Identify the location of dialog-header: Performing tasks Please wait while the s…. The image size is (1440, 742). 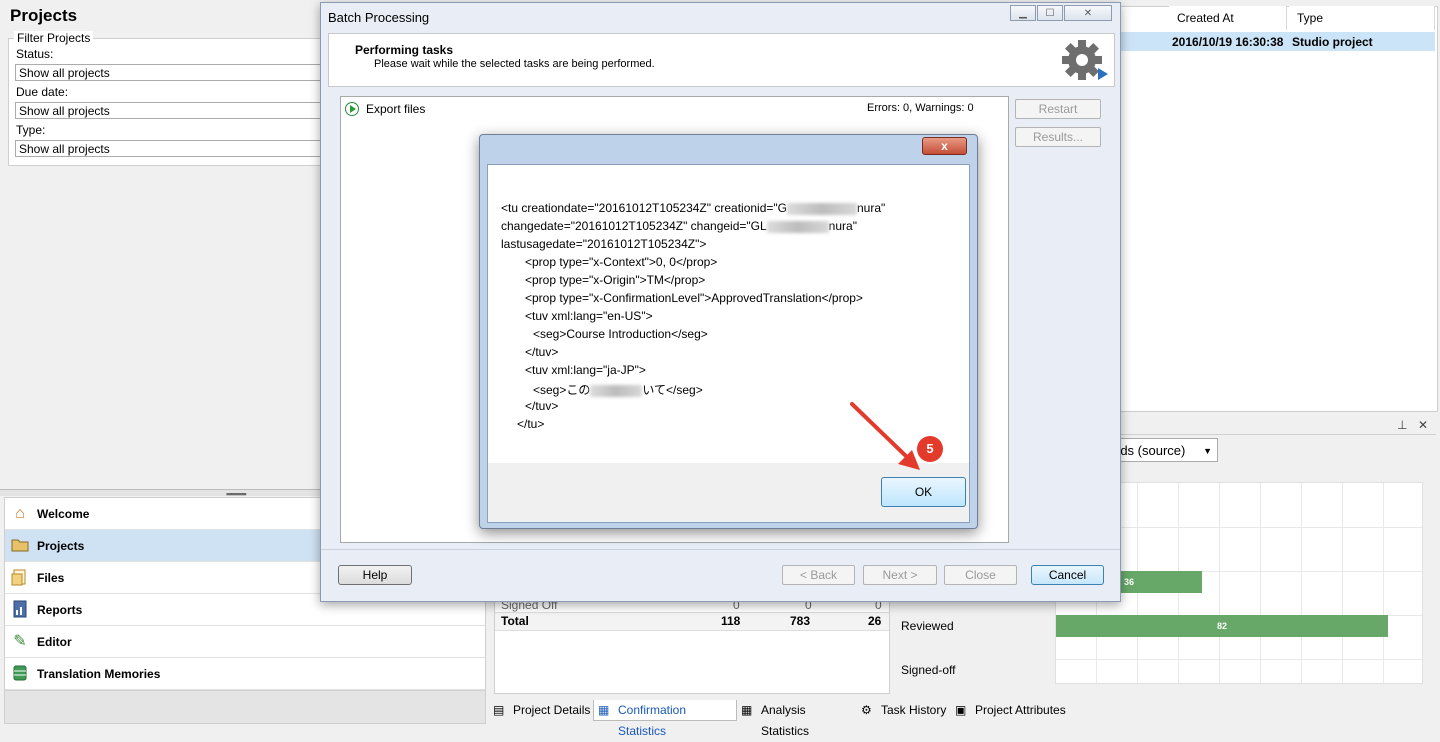
(721, 60).